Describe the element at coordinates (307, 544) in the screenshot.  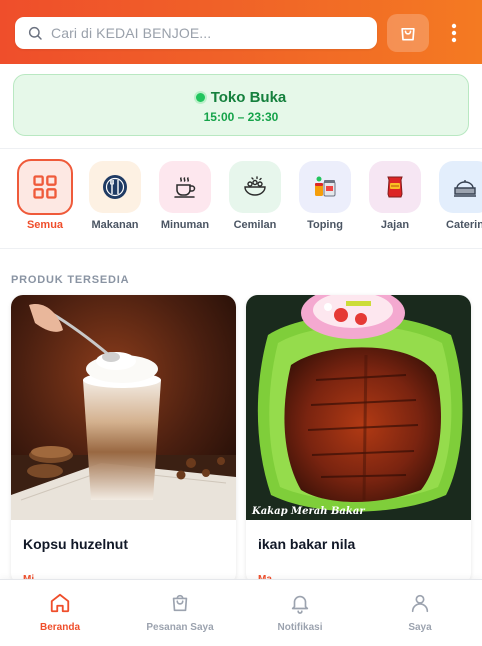
I see `product-name: ikan bakar nila` at that location.